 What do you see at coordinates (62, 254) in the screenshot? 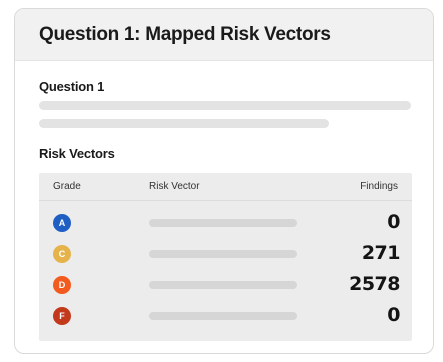
I see `grade-badge: C` at bounding box center [62, 254].